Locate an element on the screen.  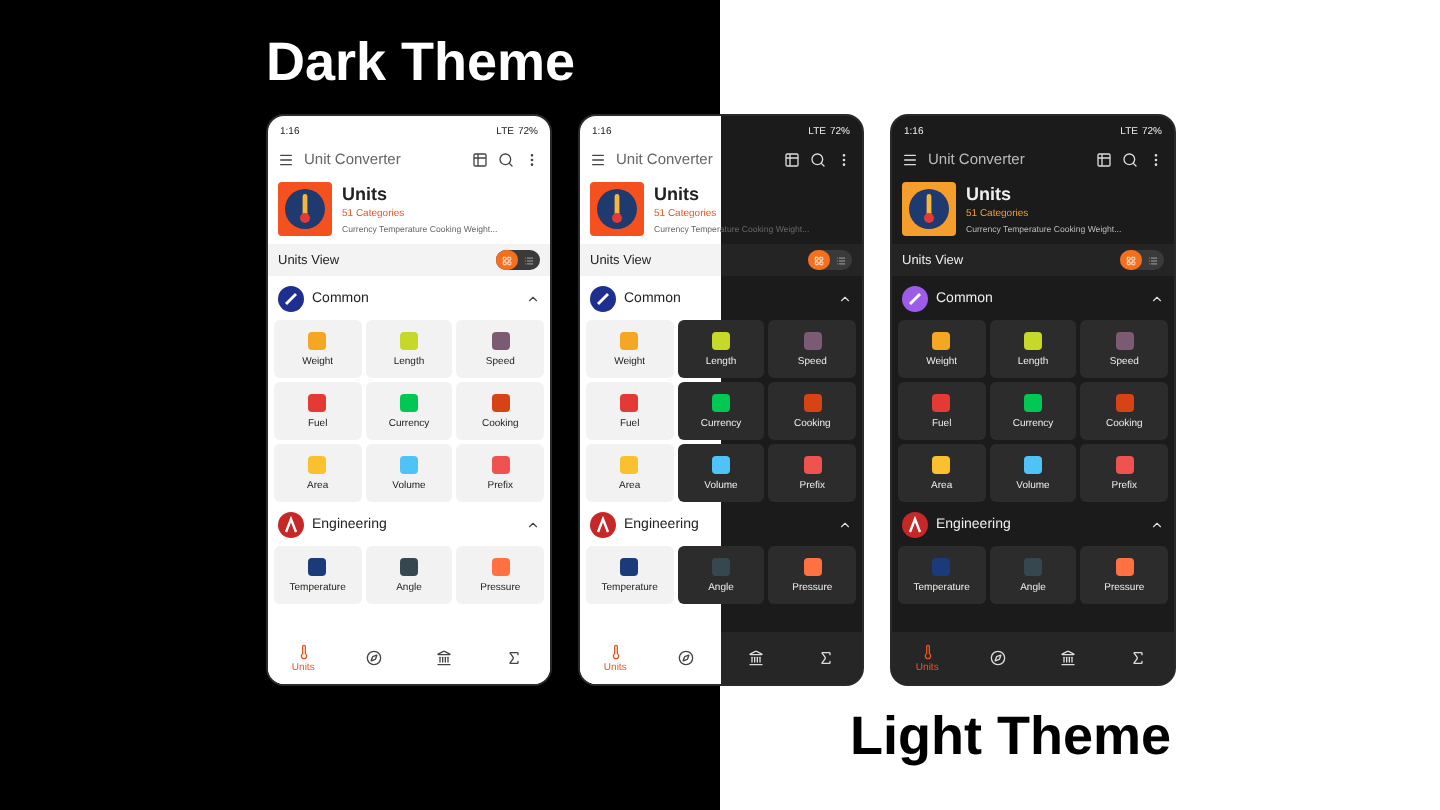
heading: Dark Theme is located at coordinates (421, 63).